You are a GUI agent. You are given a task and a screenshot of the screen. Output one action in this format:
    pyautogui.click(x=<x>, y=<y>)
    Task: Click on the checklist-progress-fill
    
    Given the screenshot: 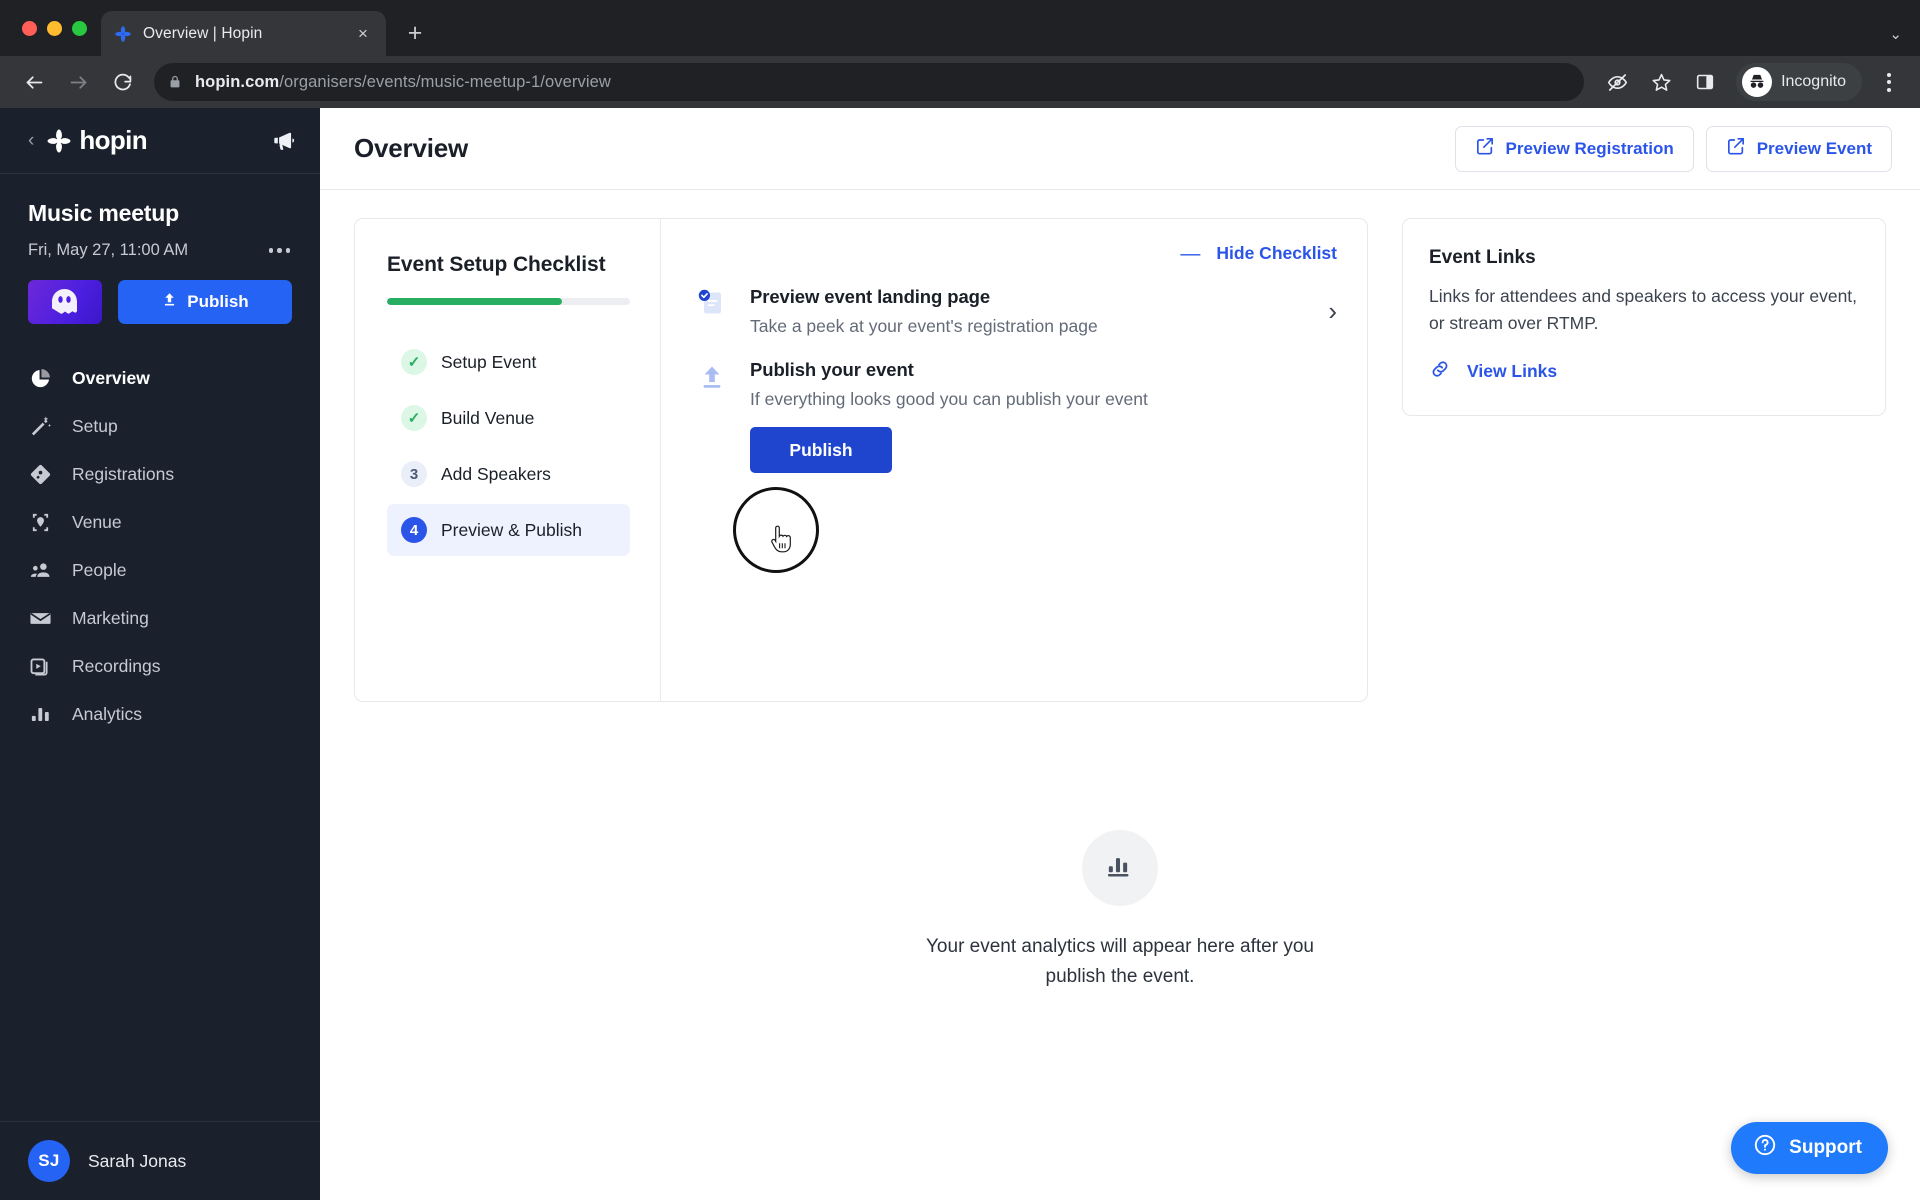 What is the action you would take?
    pyautogui.click(x=474, y=301)
    